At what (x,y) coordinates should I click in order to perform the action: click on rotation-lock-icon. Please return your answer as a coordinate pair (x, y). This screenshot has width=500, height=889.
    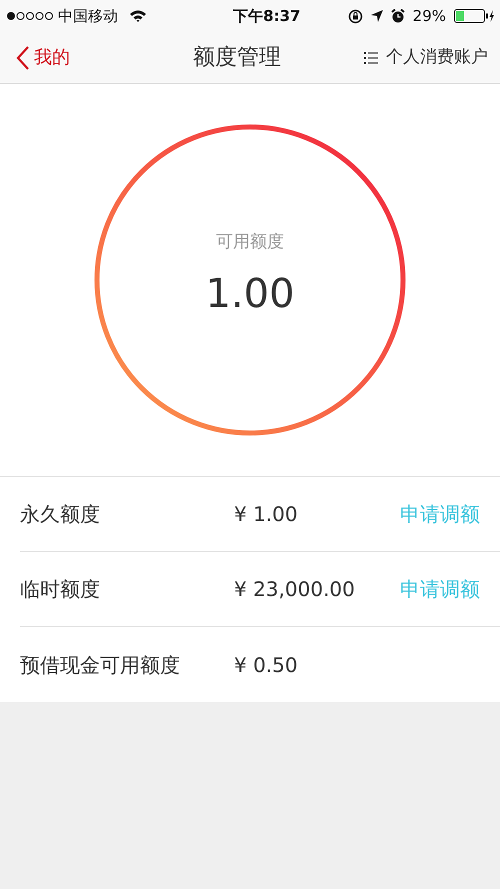
    Looking at the image, I should click on (355, 16).